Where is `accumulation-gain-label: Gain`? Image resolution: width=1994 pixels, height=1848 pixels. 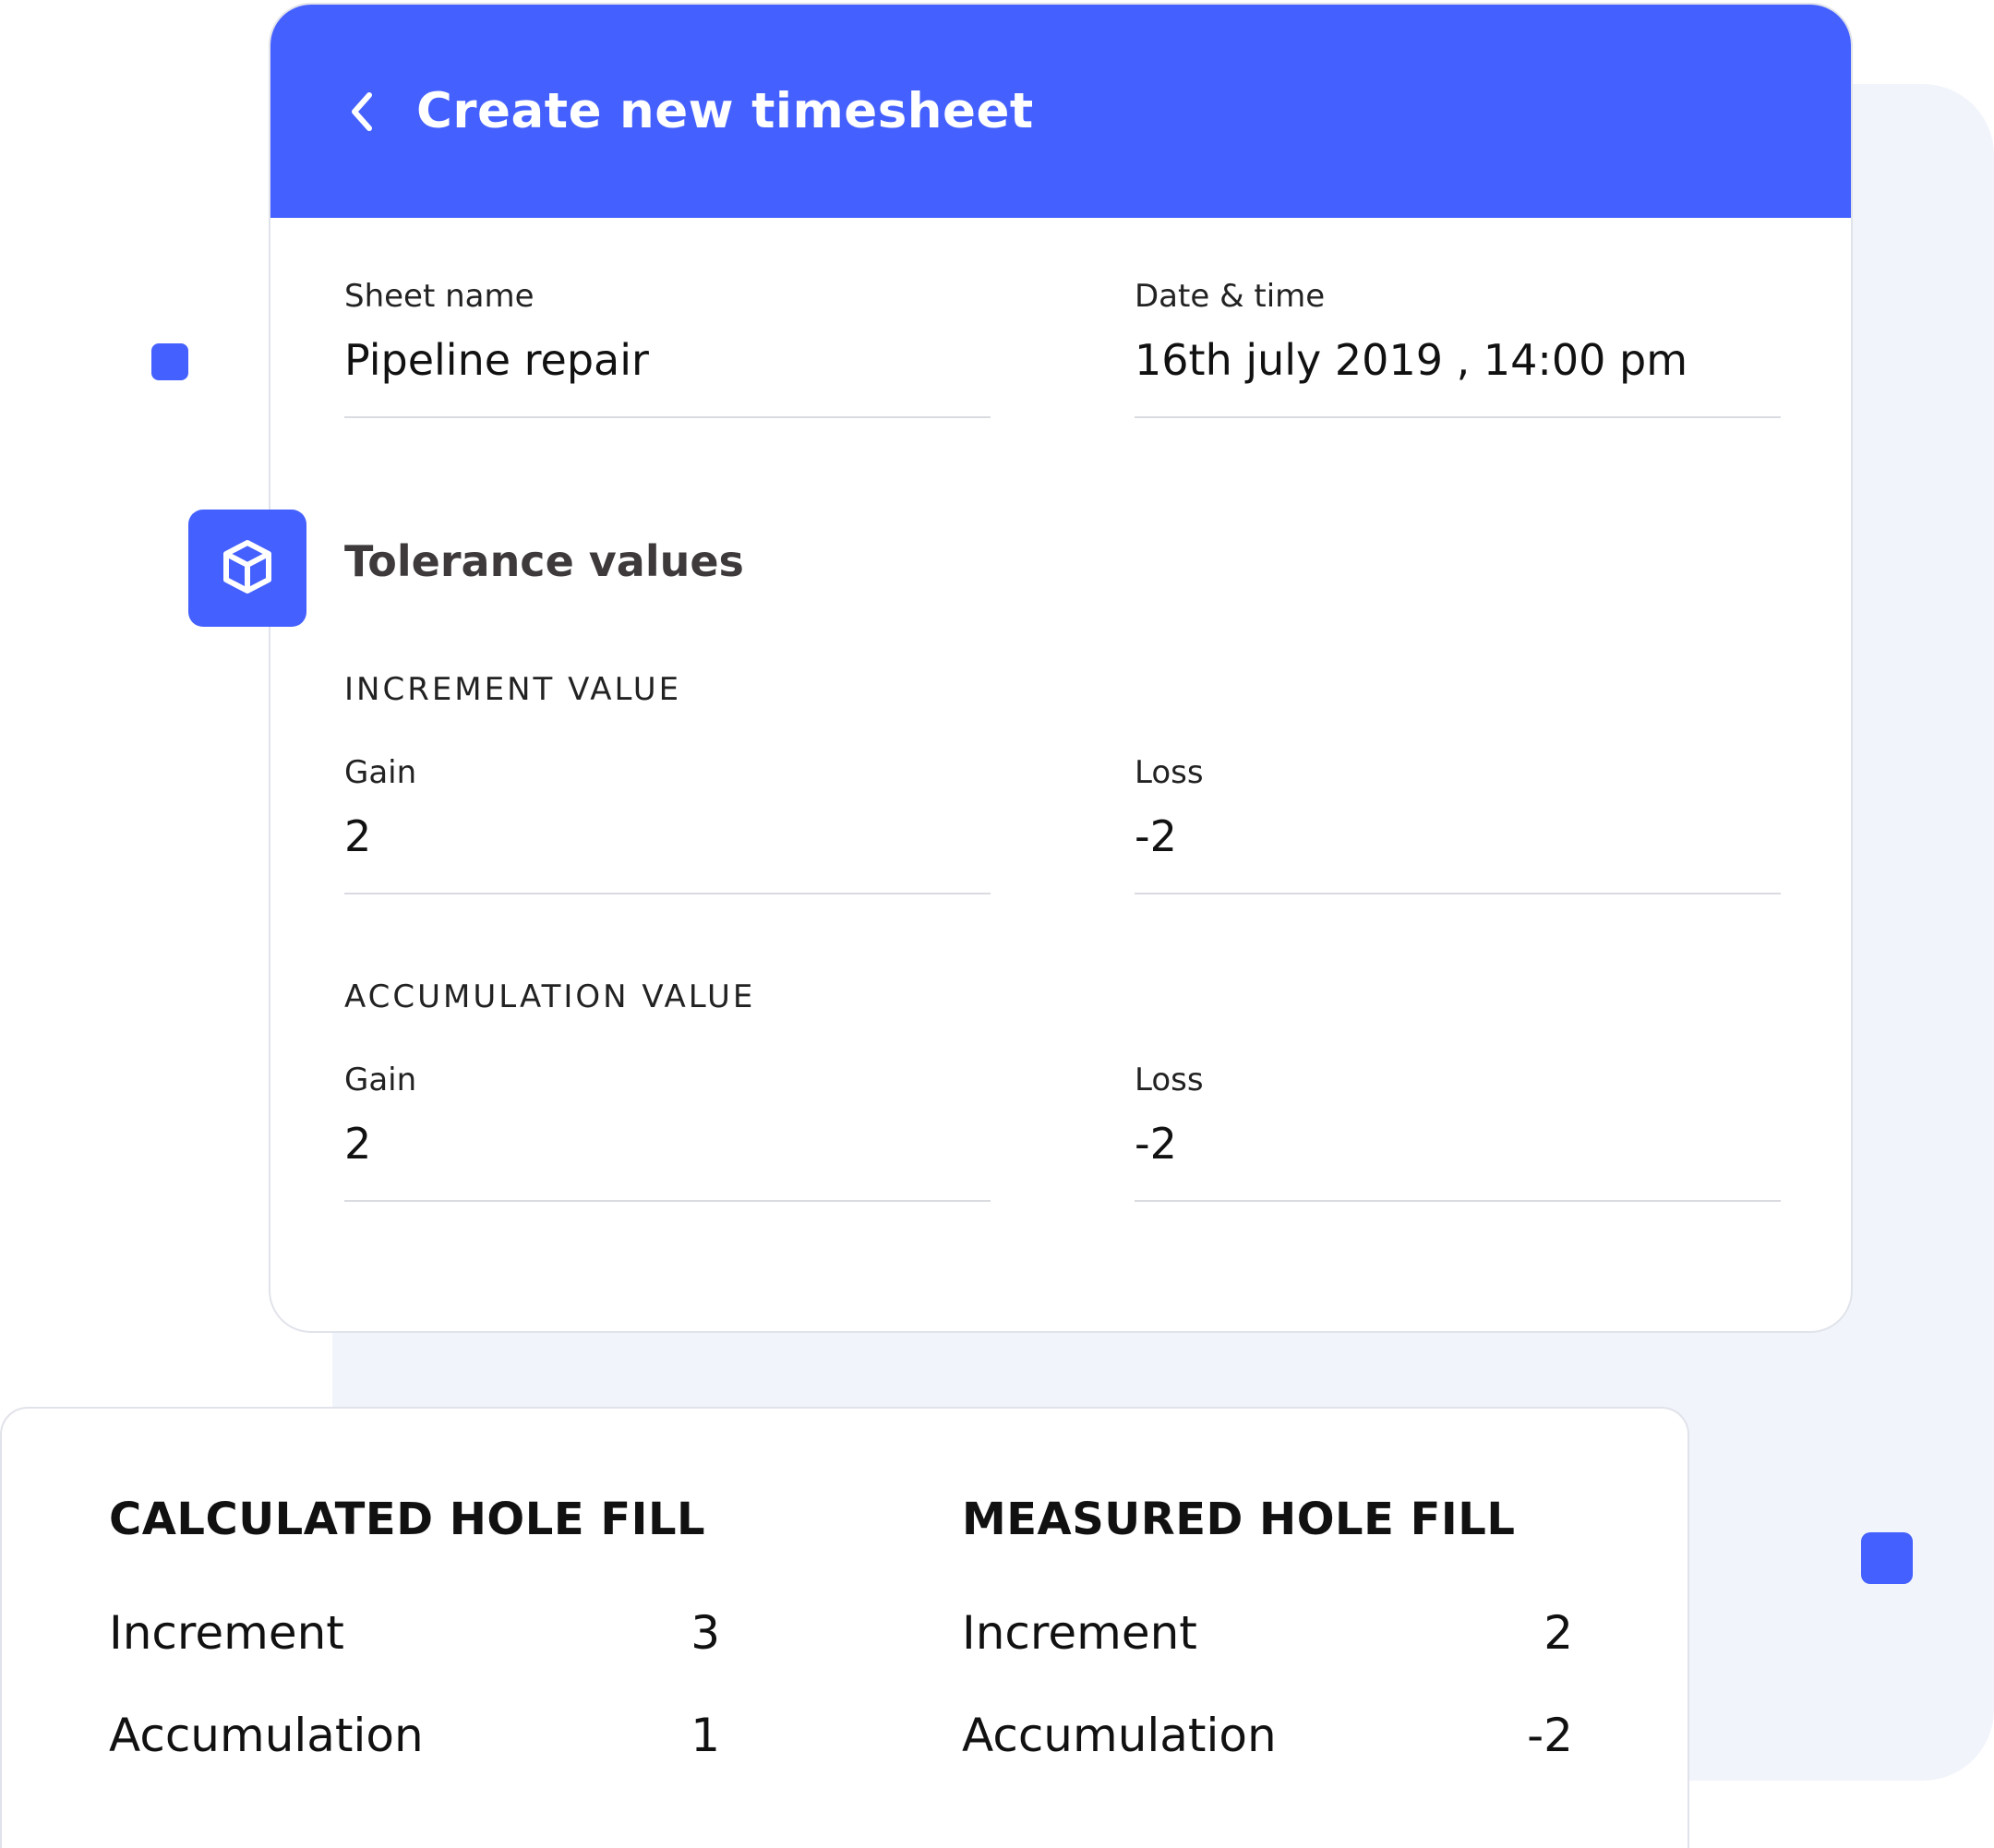
accumulation-gain-label: Gain is located at coordinates (381, 1080).